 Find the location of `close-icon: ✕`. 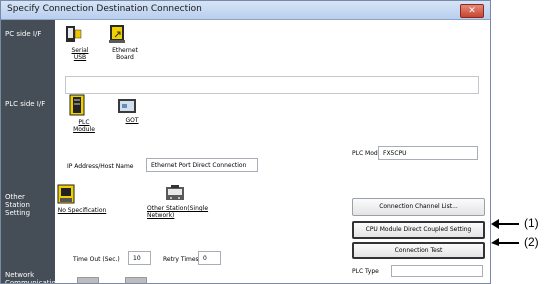

close-icon: ✕ is located at coordinates (472, 11).